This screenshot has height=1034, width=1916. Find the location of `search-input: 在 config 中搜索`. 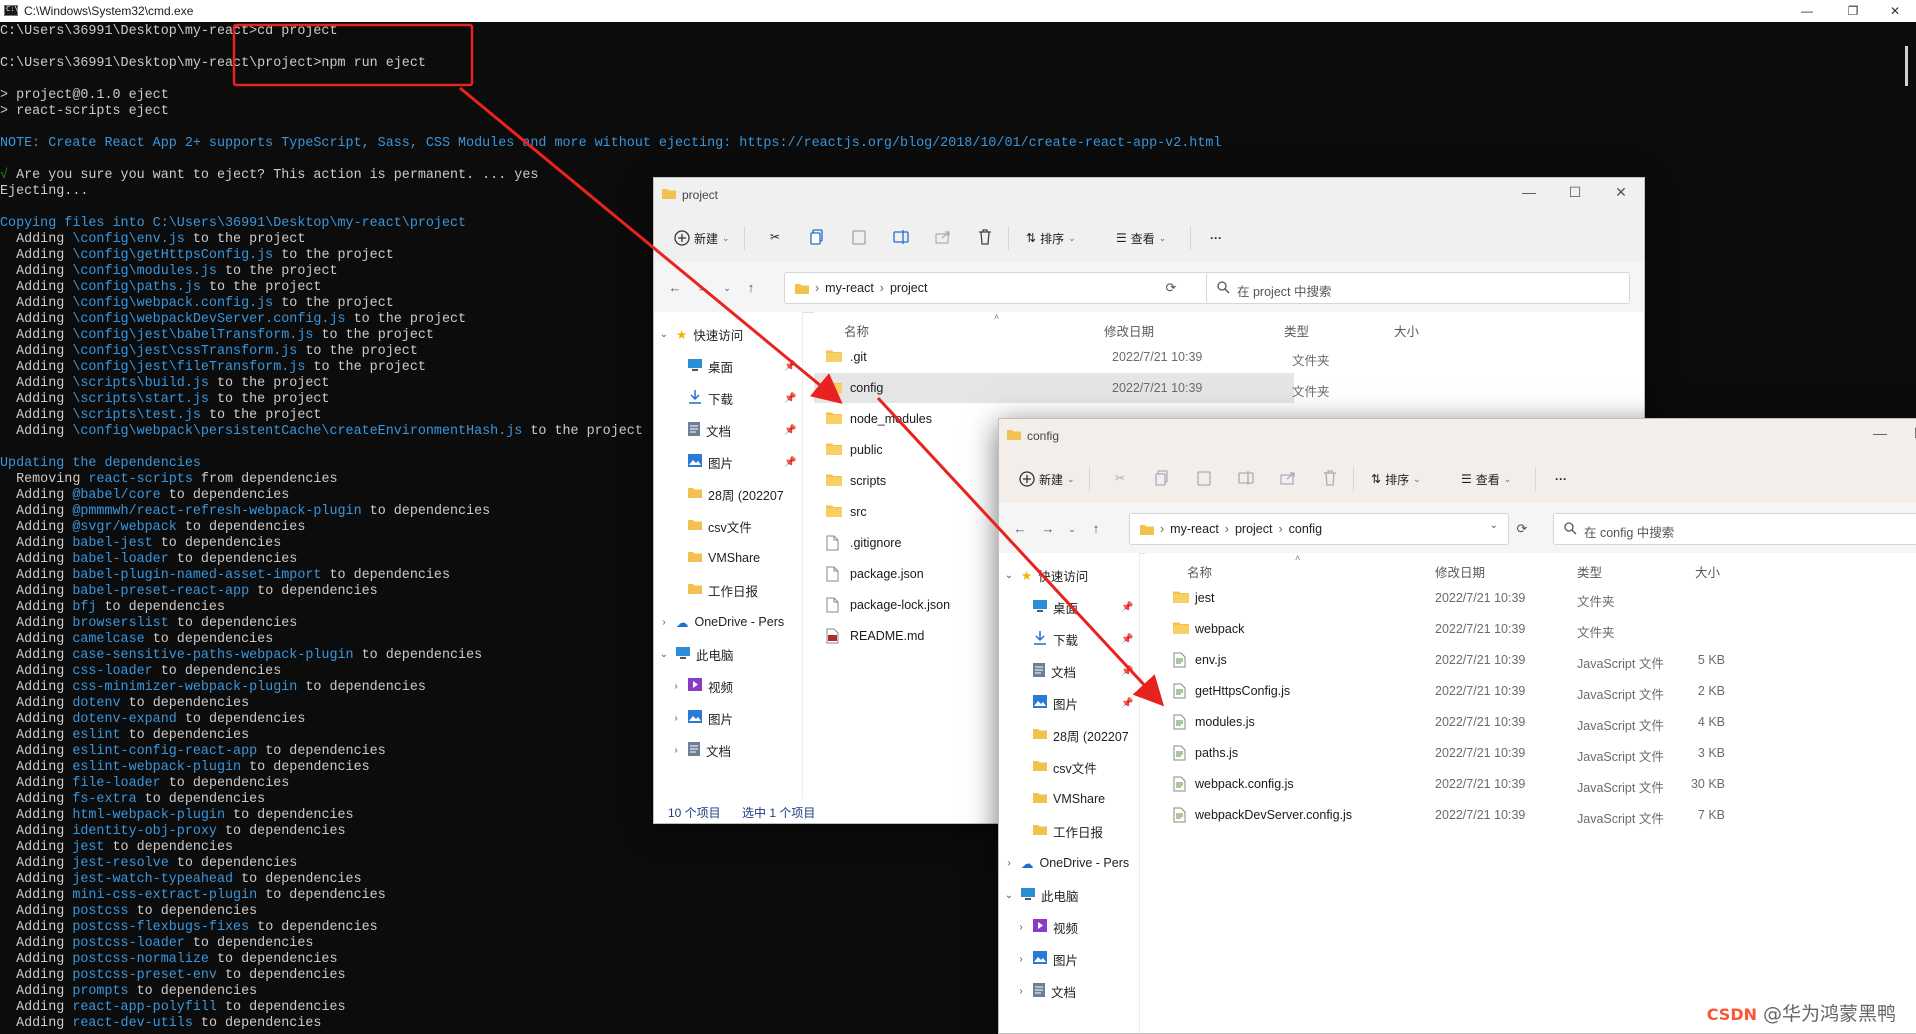

search-input: 在 config 中搜索 is located at coordinates (1734, 529).